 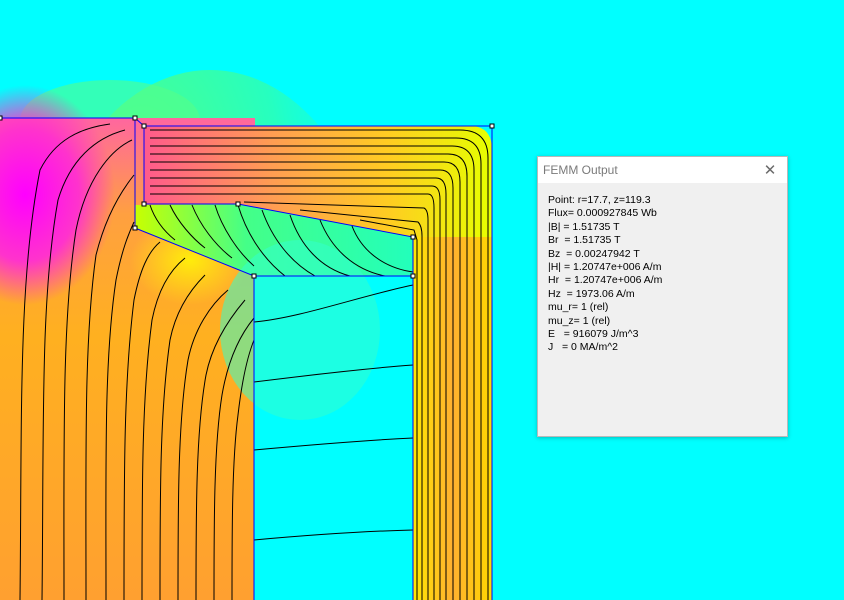 What do you see at coordinates (594, 253) in the screenshot?
I see `readout-bz: Bz = 0.00247942 T` at bounding box center [594, 253].